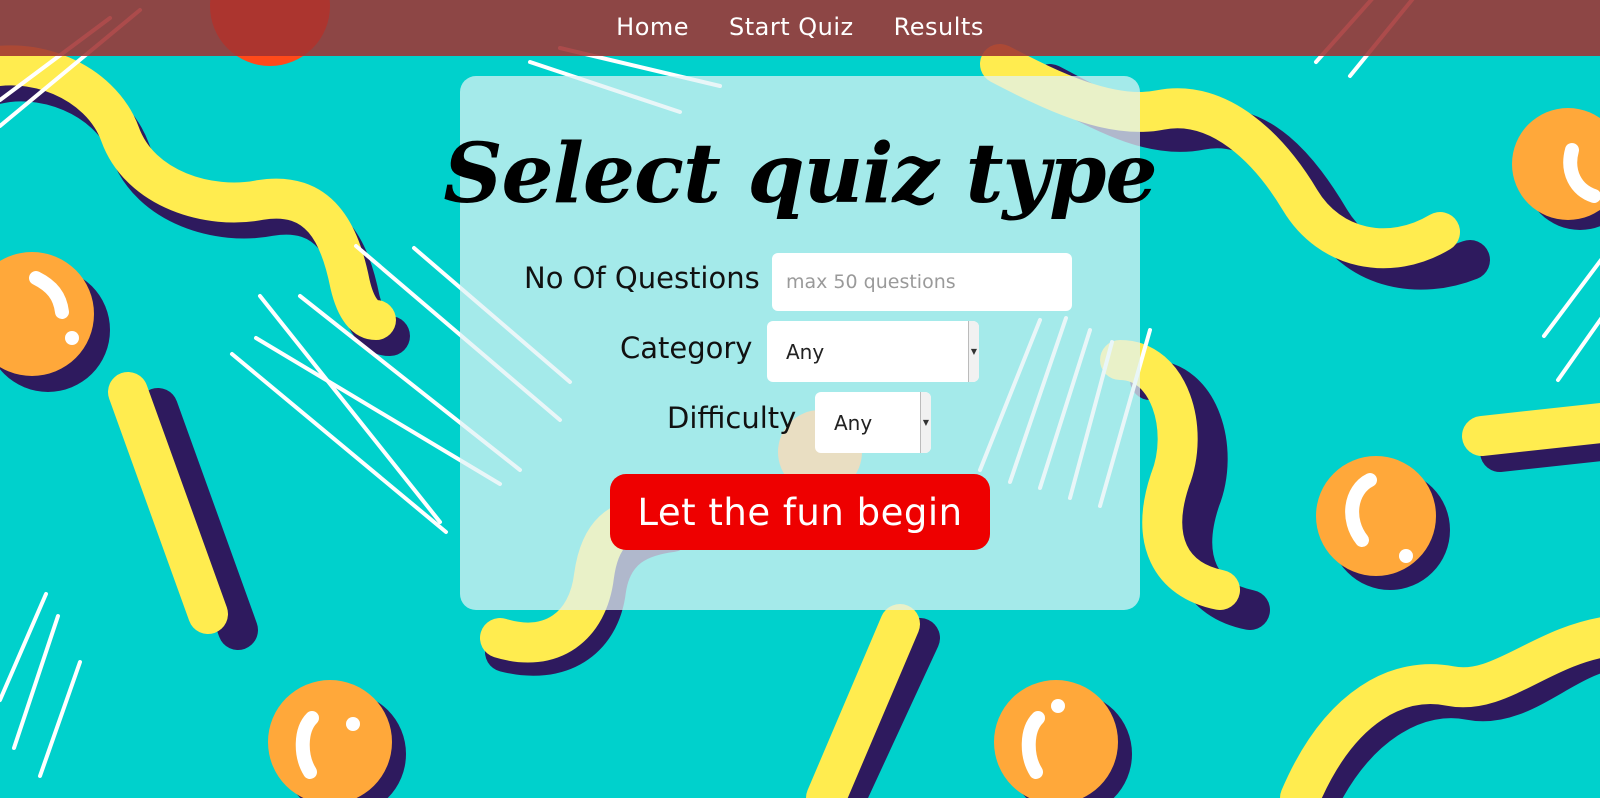  Describe the element at coordinates (642, 278) in the screenshot. I see `questions-label: No Of Questions` at that location.